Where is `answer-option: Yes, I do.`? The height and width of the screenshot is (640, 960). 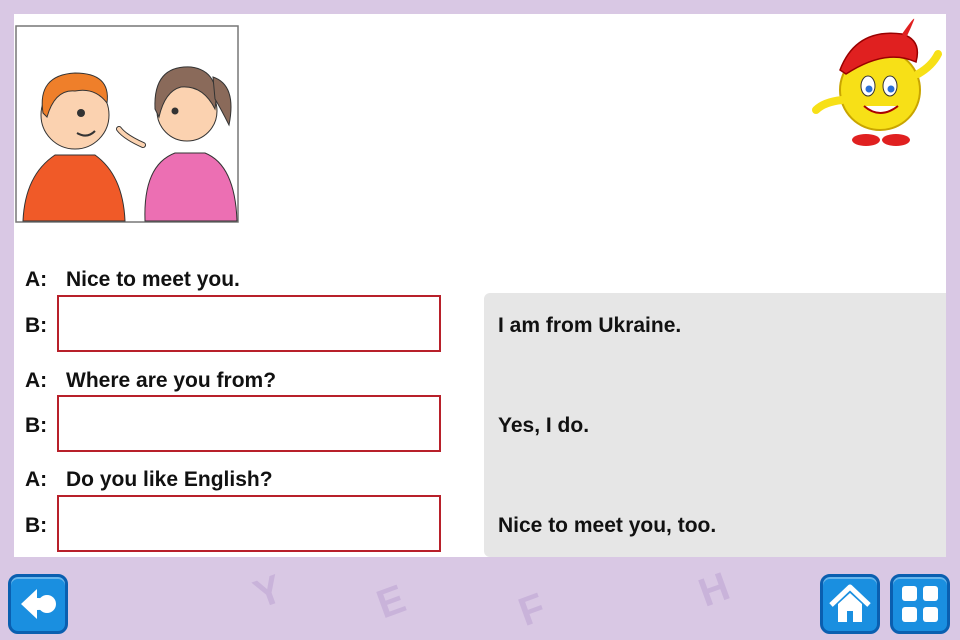
answer-option: Yes, I do. is located at coordinates (543, 426).